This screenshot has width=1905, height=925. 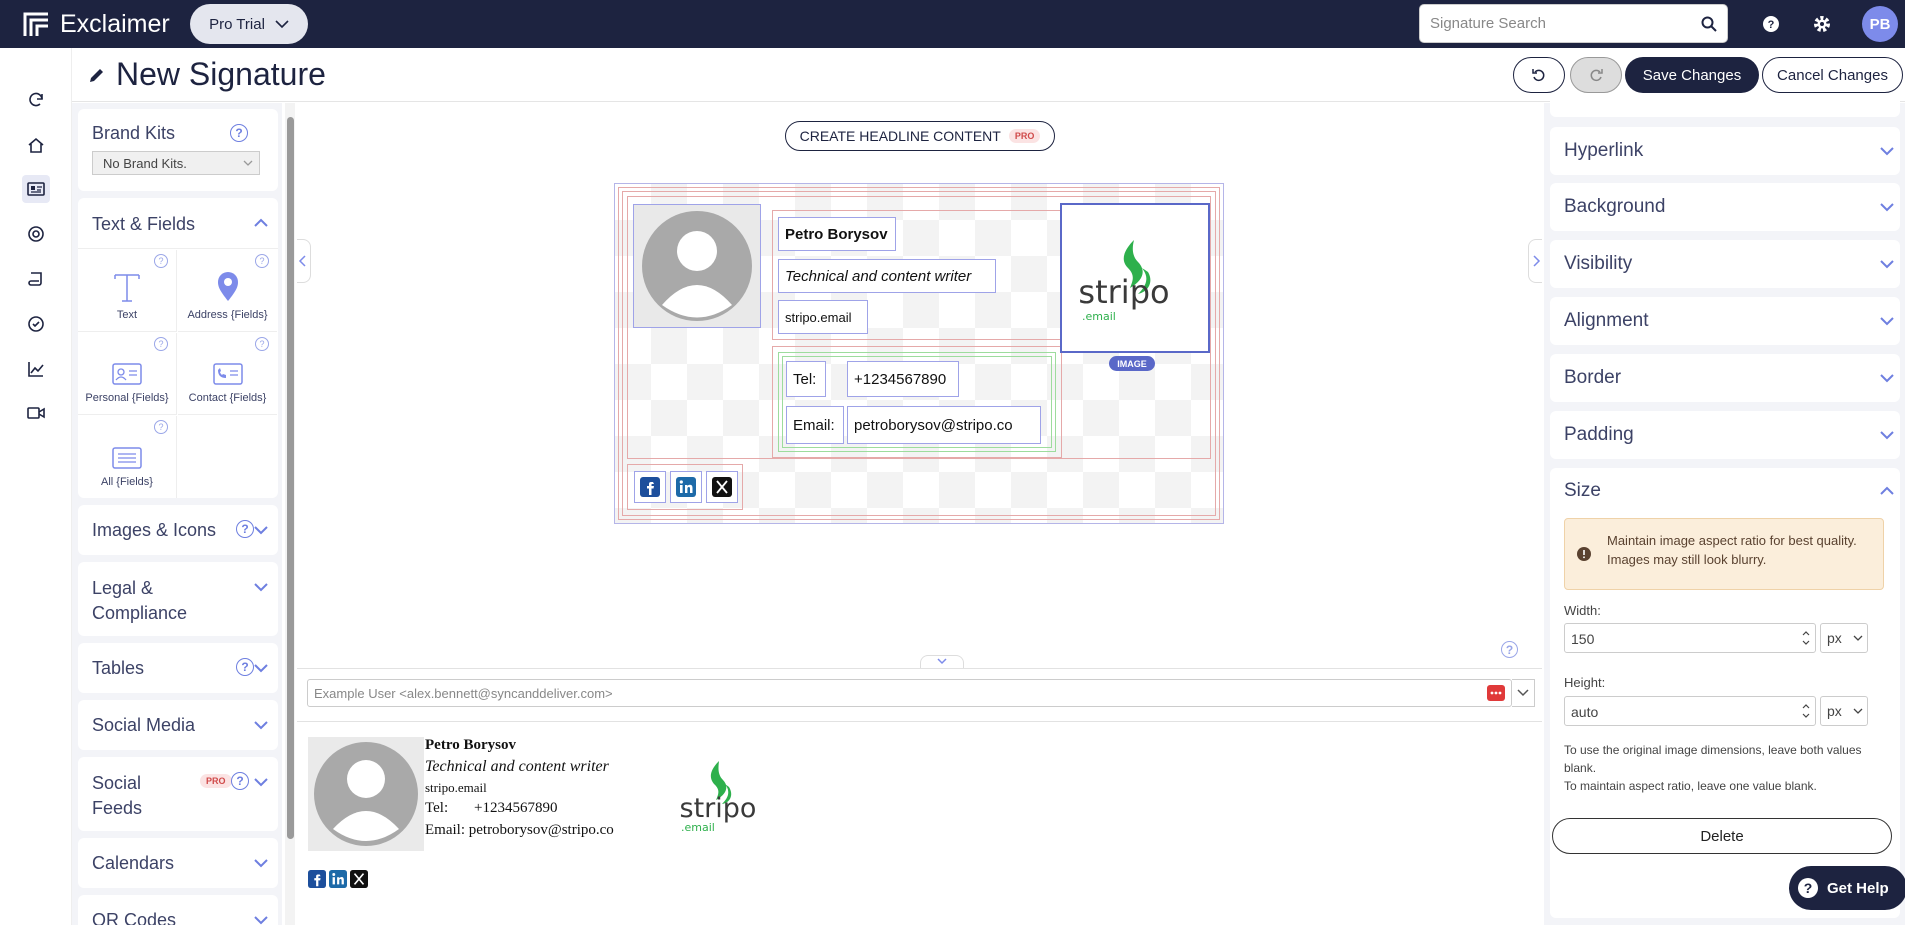 What do you see at coordinates (178, 668) in the screenshot?
I see `tables-card: Tables ?` at bounding box center [178, 668].